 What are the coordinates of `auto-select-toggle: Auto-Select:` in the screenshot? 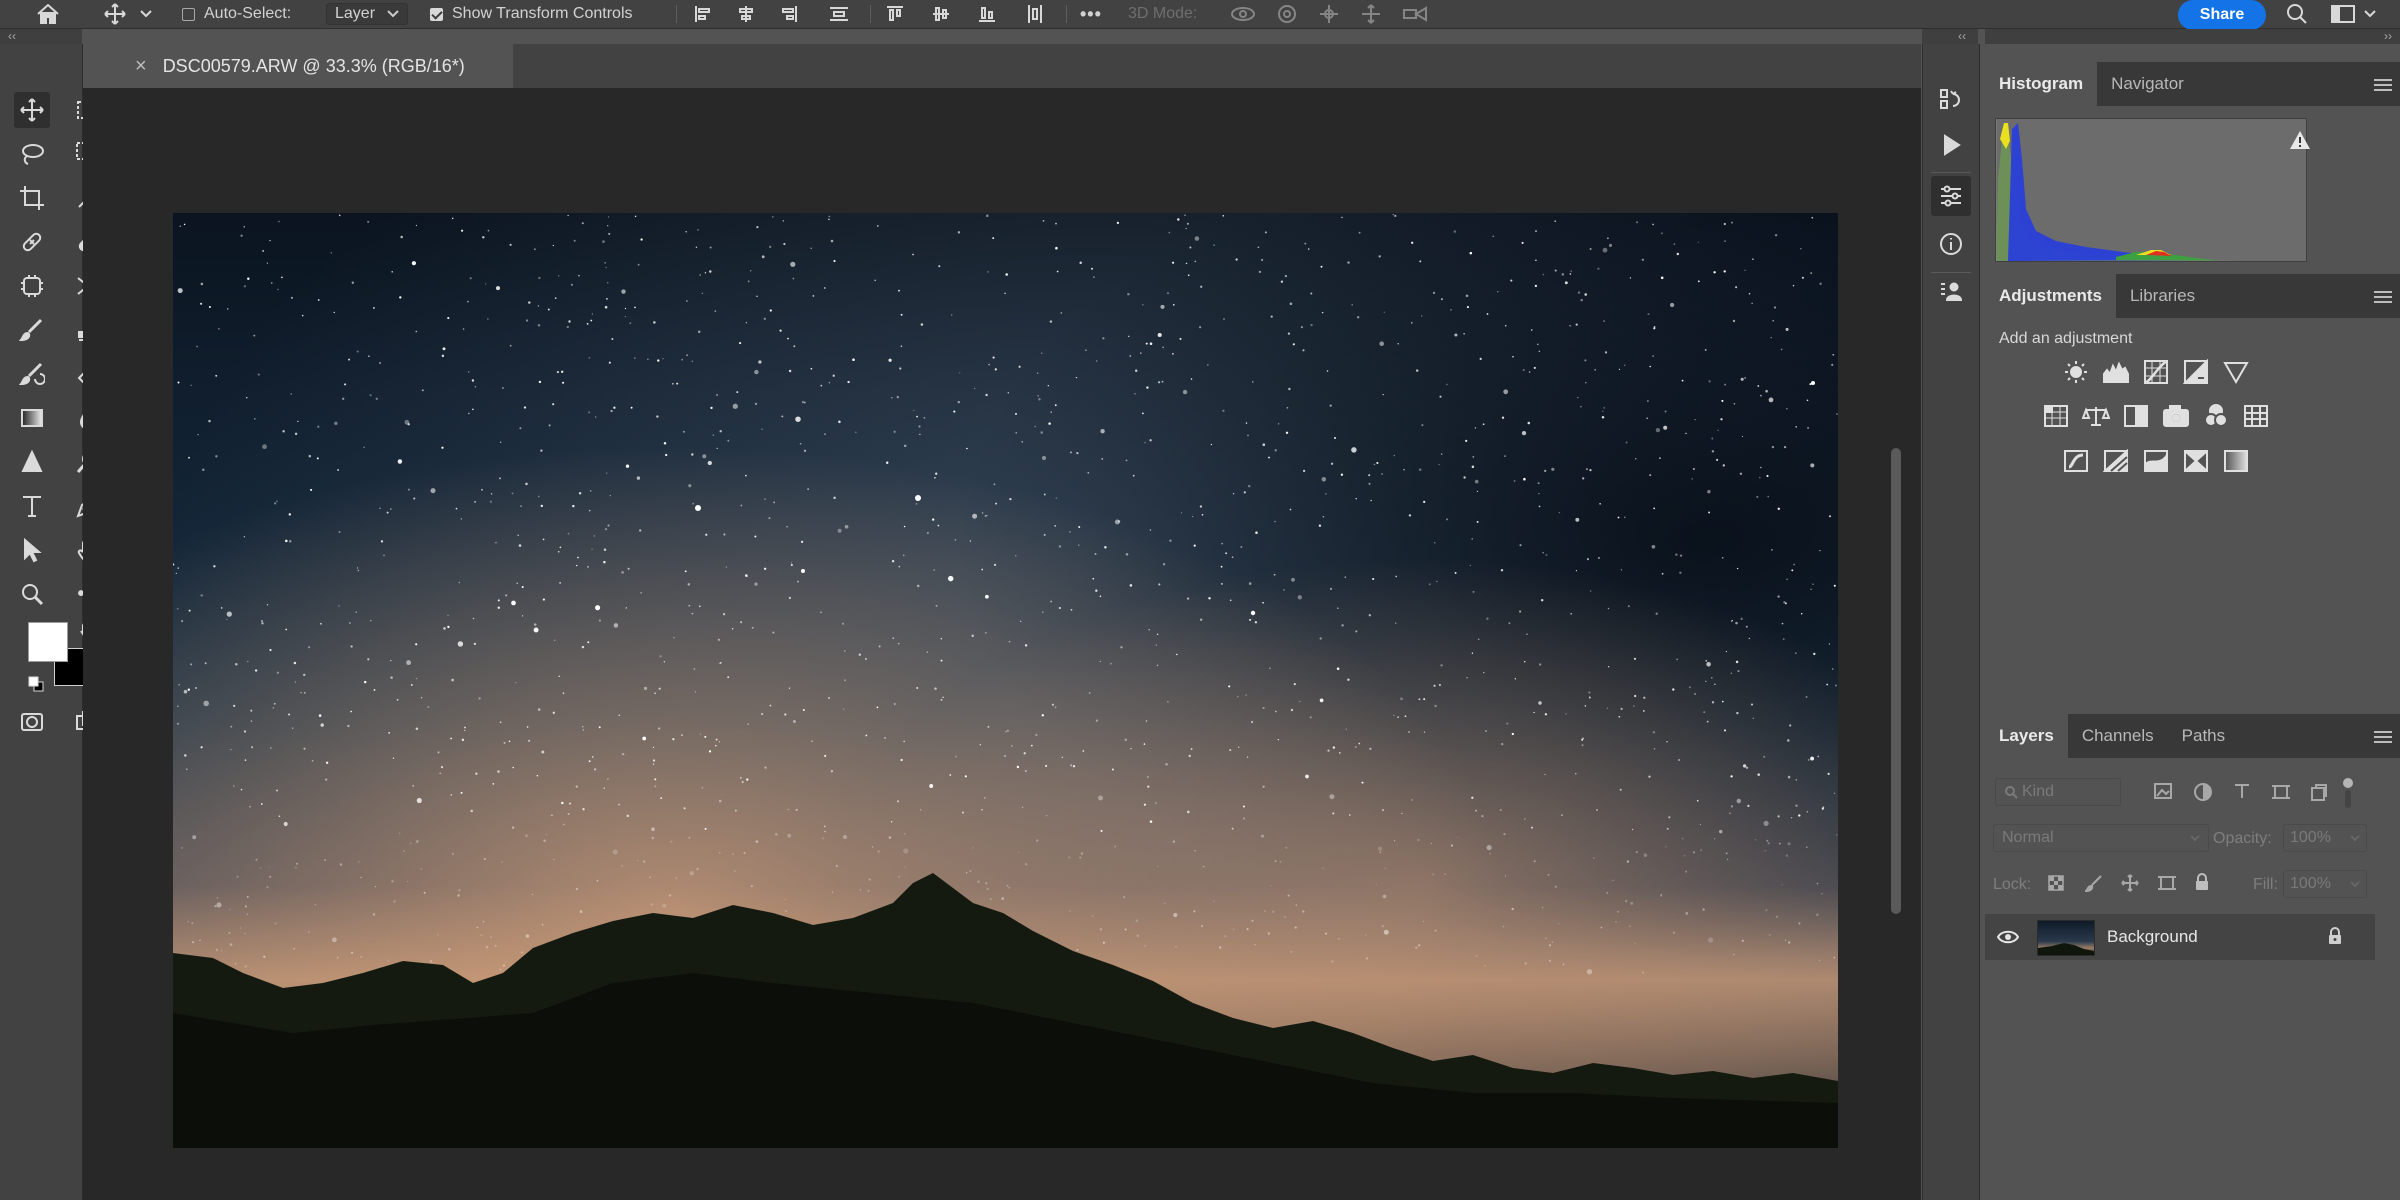 It's located at (236, 14).